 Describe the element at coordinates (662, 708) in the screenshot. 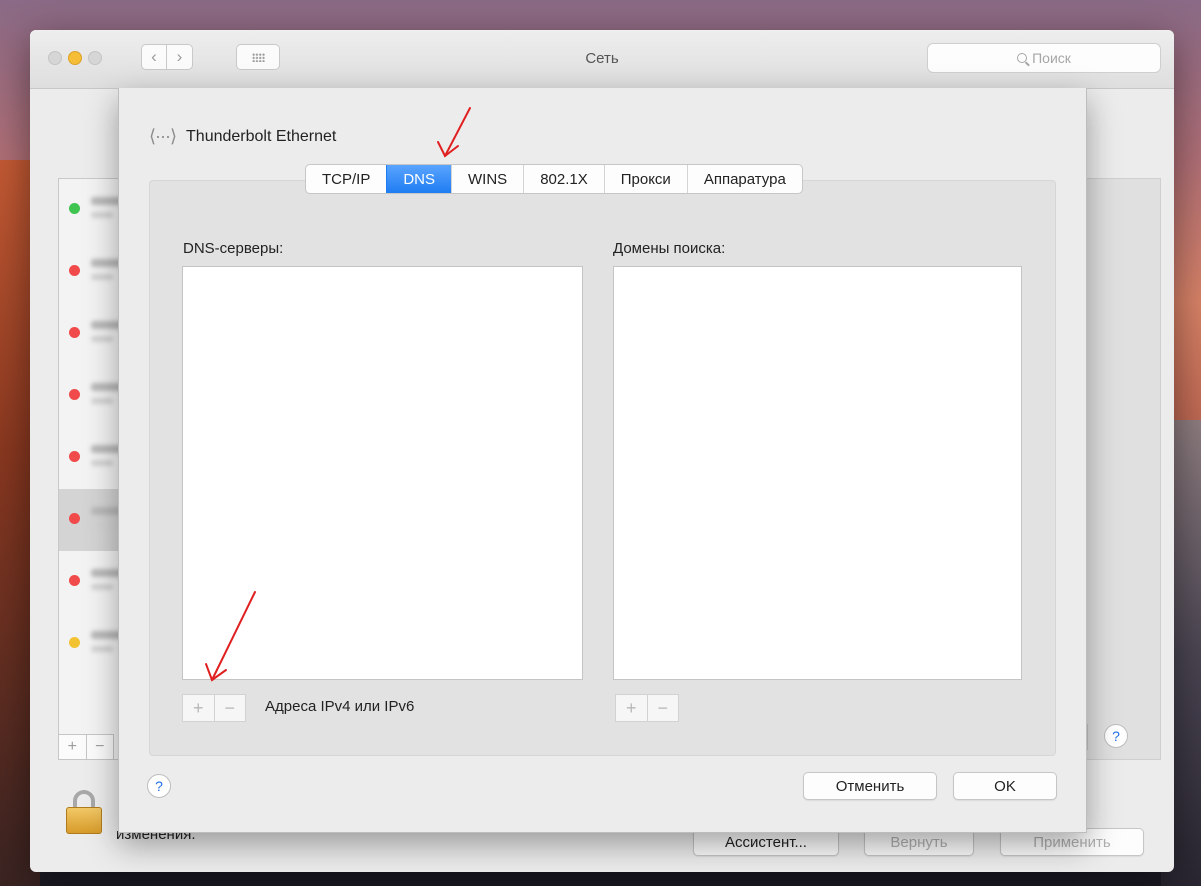

I see `remove-search-domain-button: −` at that location.